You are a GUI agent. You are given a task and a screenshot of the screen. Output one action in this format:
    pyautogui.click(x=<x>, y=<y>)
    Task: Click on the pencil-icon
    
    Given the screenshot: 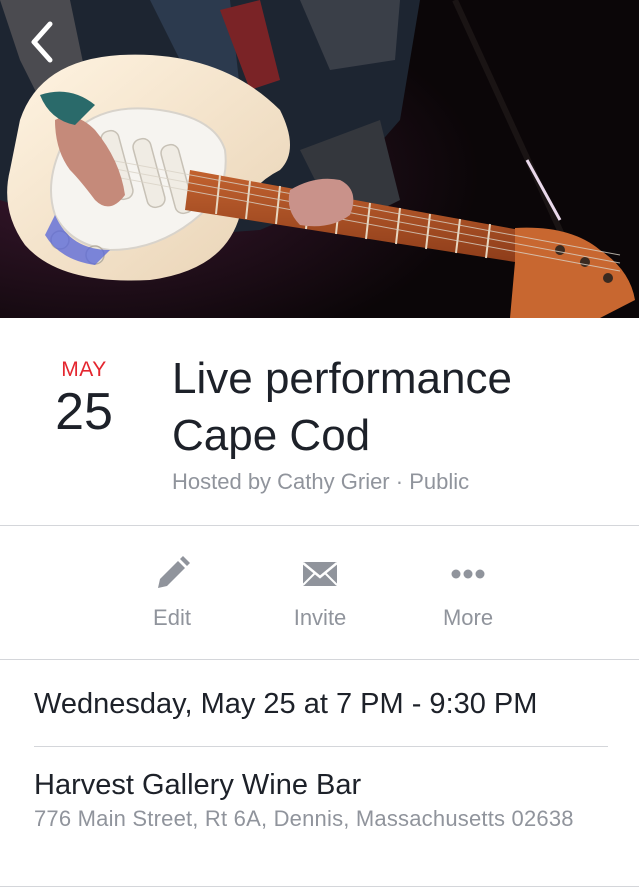 What is the action you would take?
    pyautogui.click(x=172, y=574)
    